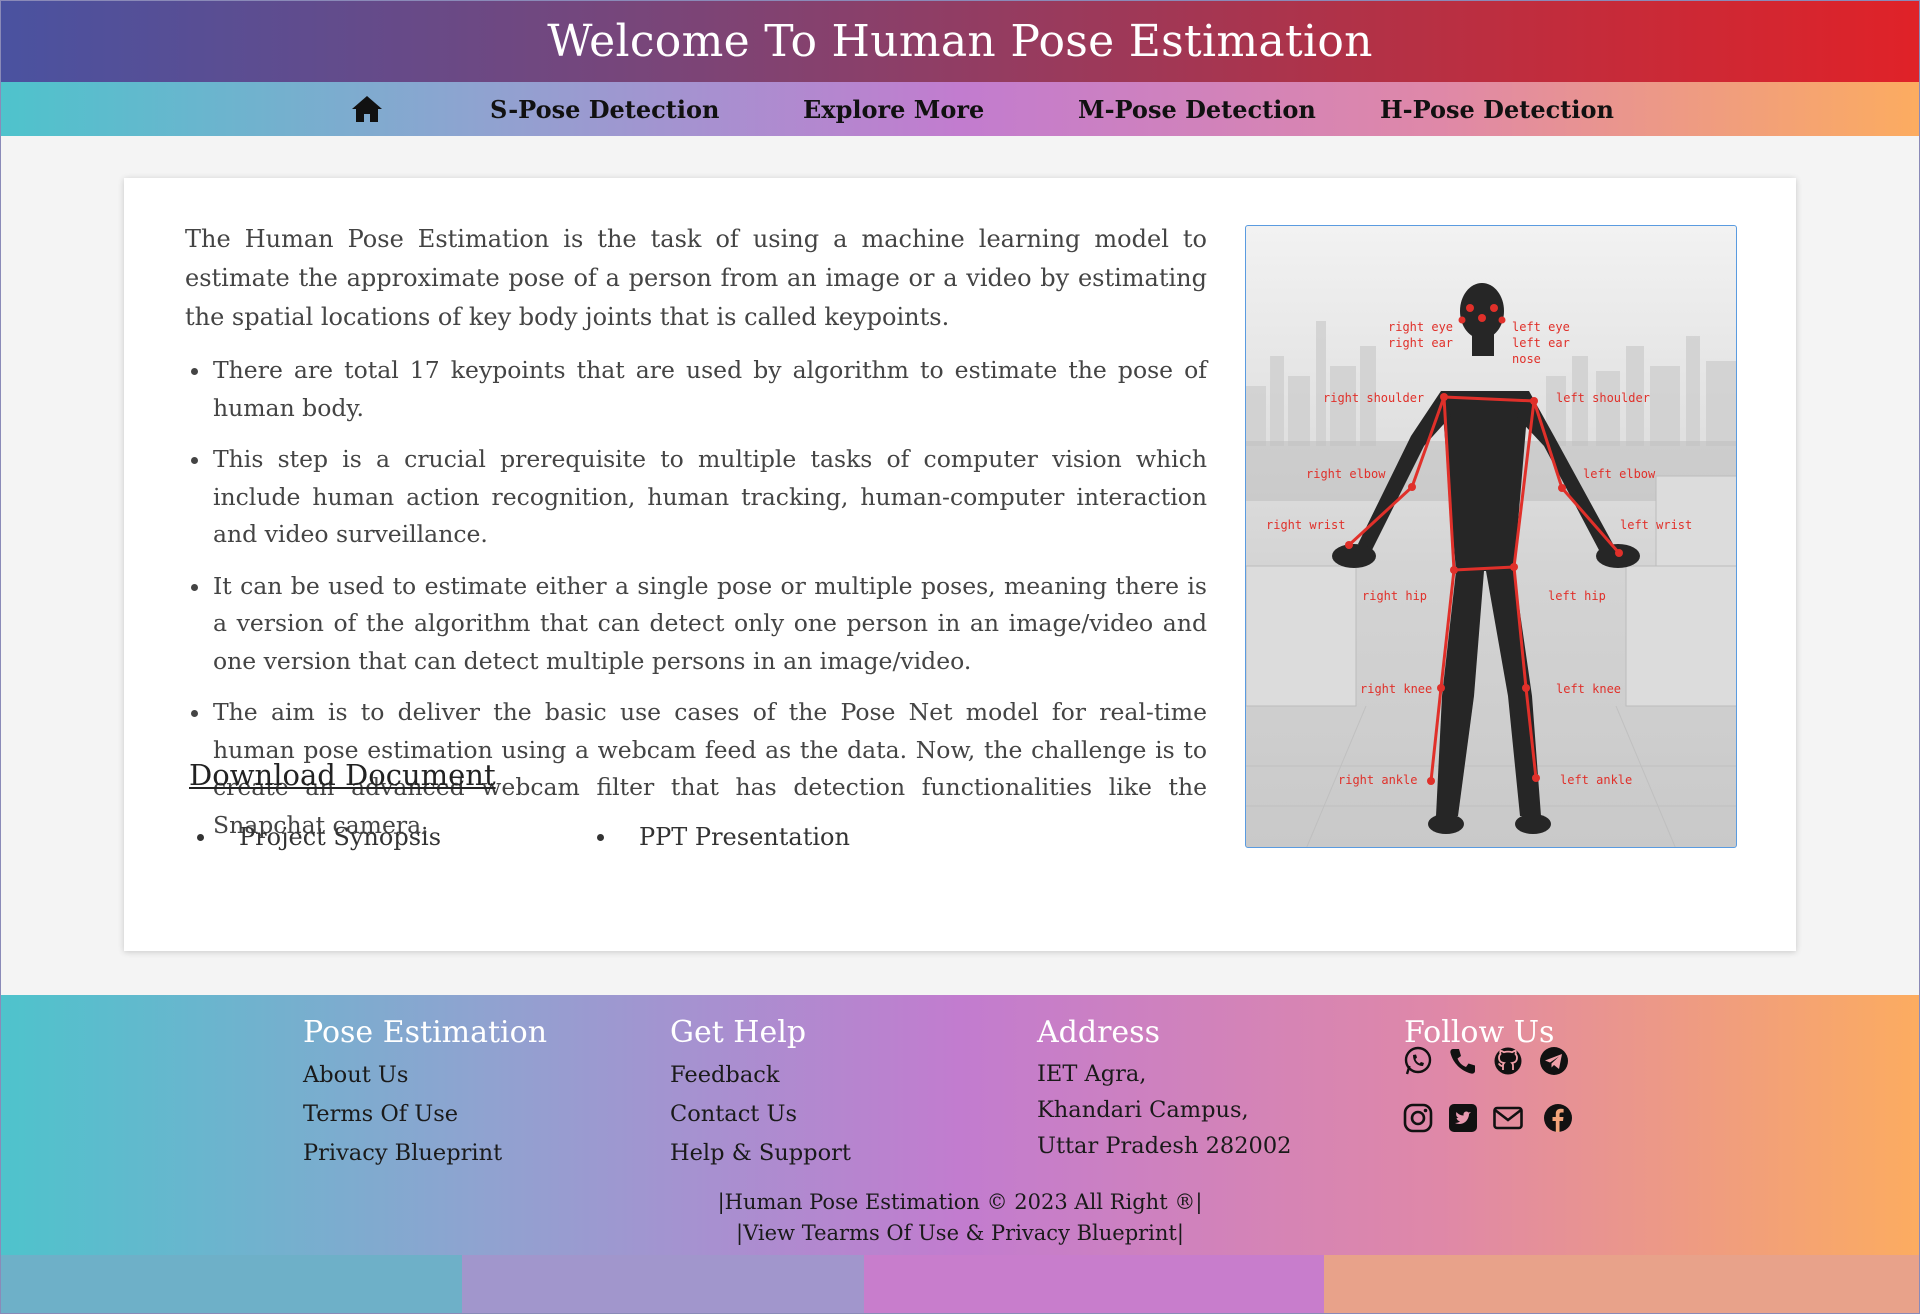 This screenshot has width=1920, height=1314. Describe the element at coordinates (1396, 689) in the screenshot. I see `label-right-knee: right knee` at that location.